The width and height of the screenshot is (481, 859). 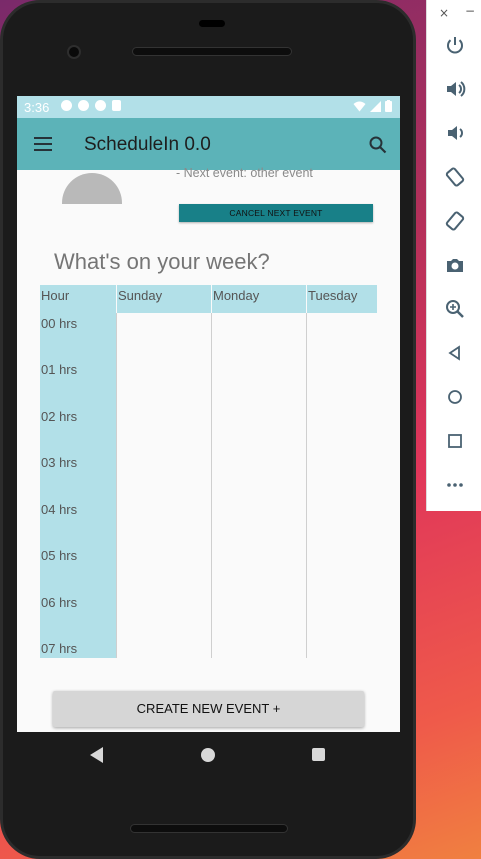 What do you see at coordinates (375, 106) in the screenshot?
I see `signal-icon` at bounding box center [375, 106].